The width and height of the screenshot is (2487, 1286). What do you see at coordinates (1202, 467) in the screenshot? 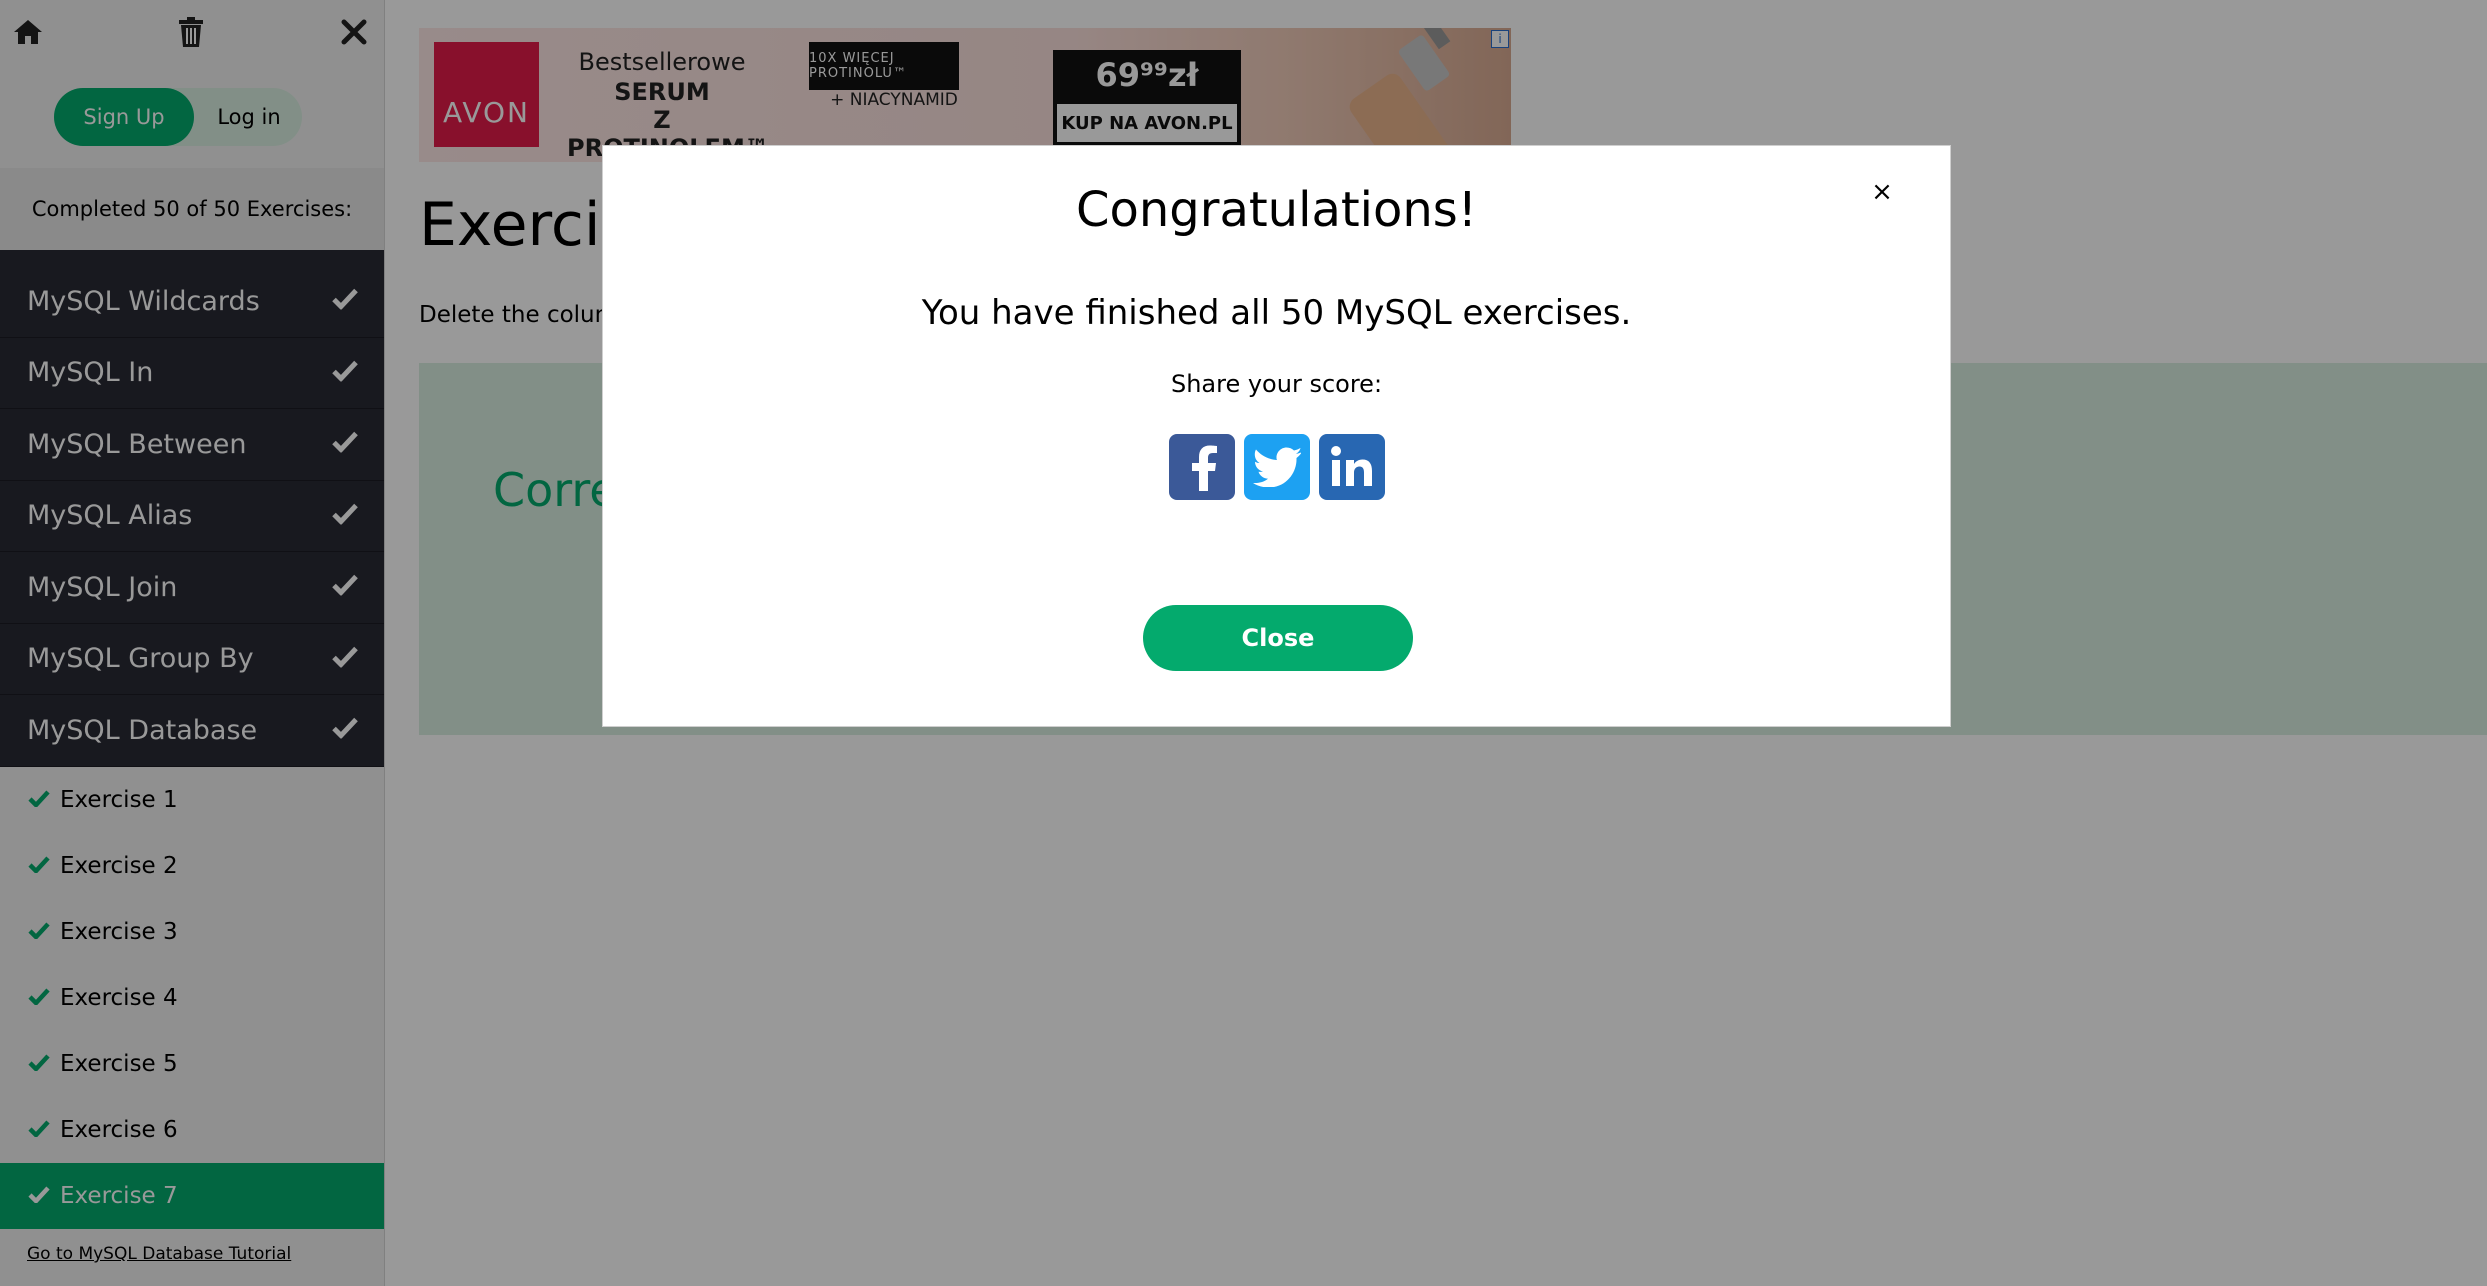
I see `facebook-icon` at bounding box center [1202, 467].